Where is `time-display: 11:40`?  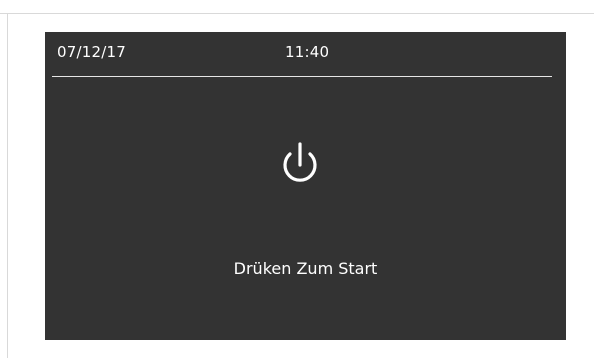 time-display: 11:40 is located at coordinates (307, 52).